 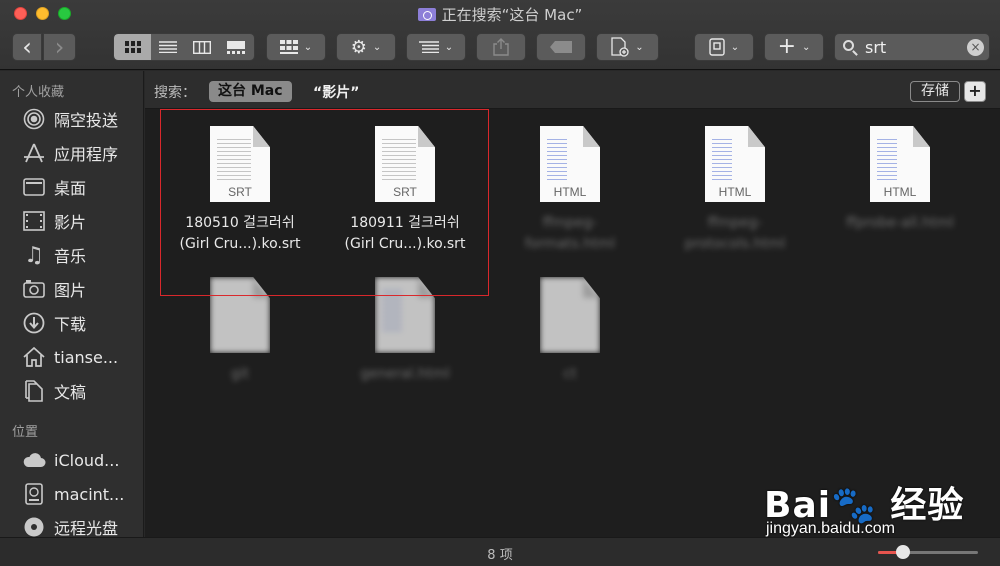 I want to click on share-icon, so click(x=501, y=47).